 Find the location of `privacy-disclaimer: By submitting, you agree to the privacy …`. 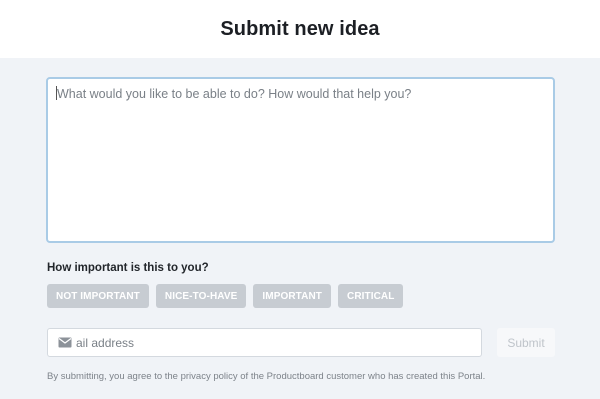

privacy-disclaimer: By submitting, you agree to the privacy … is located at coordinates (266, 376).